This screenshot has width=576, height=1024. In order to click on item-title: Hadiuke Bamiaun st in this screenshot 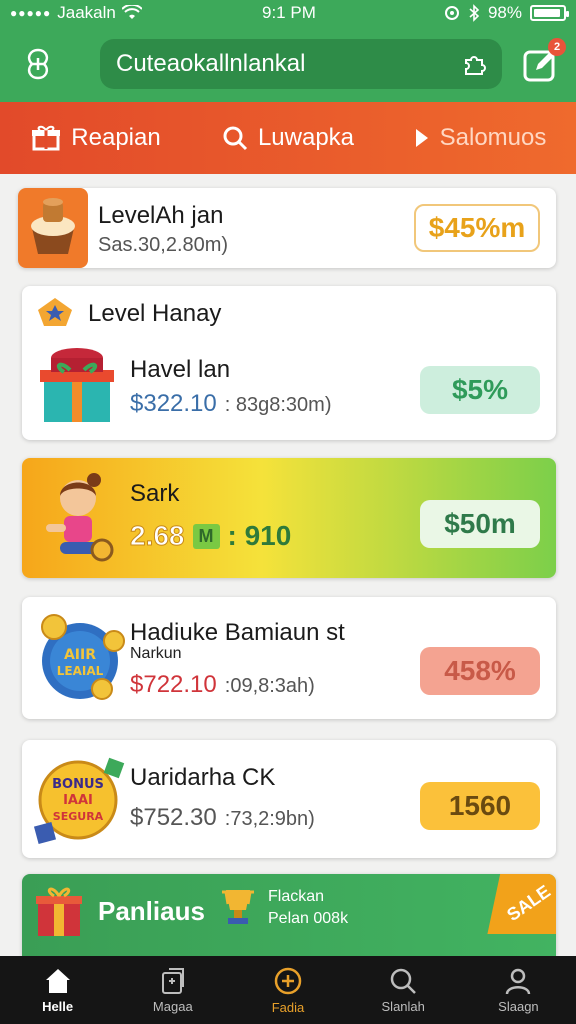, I will do `click(237, 632)`.